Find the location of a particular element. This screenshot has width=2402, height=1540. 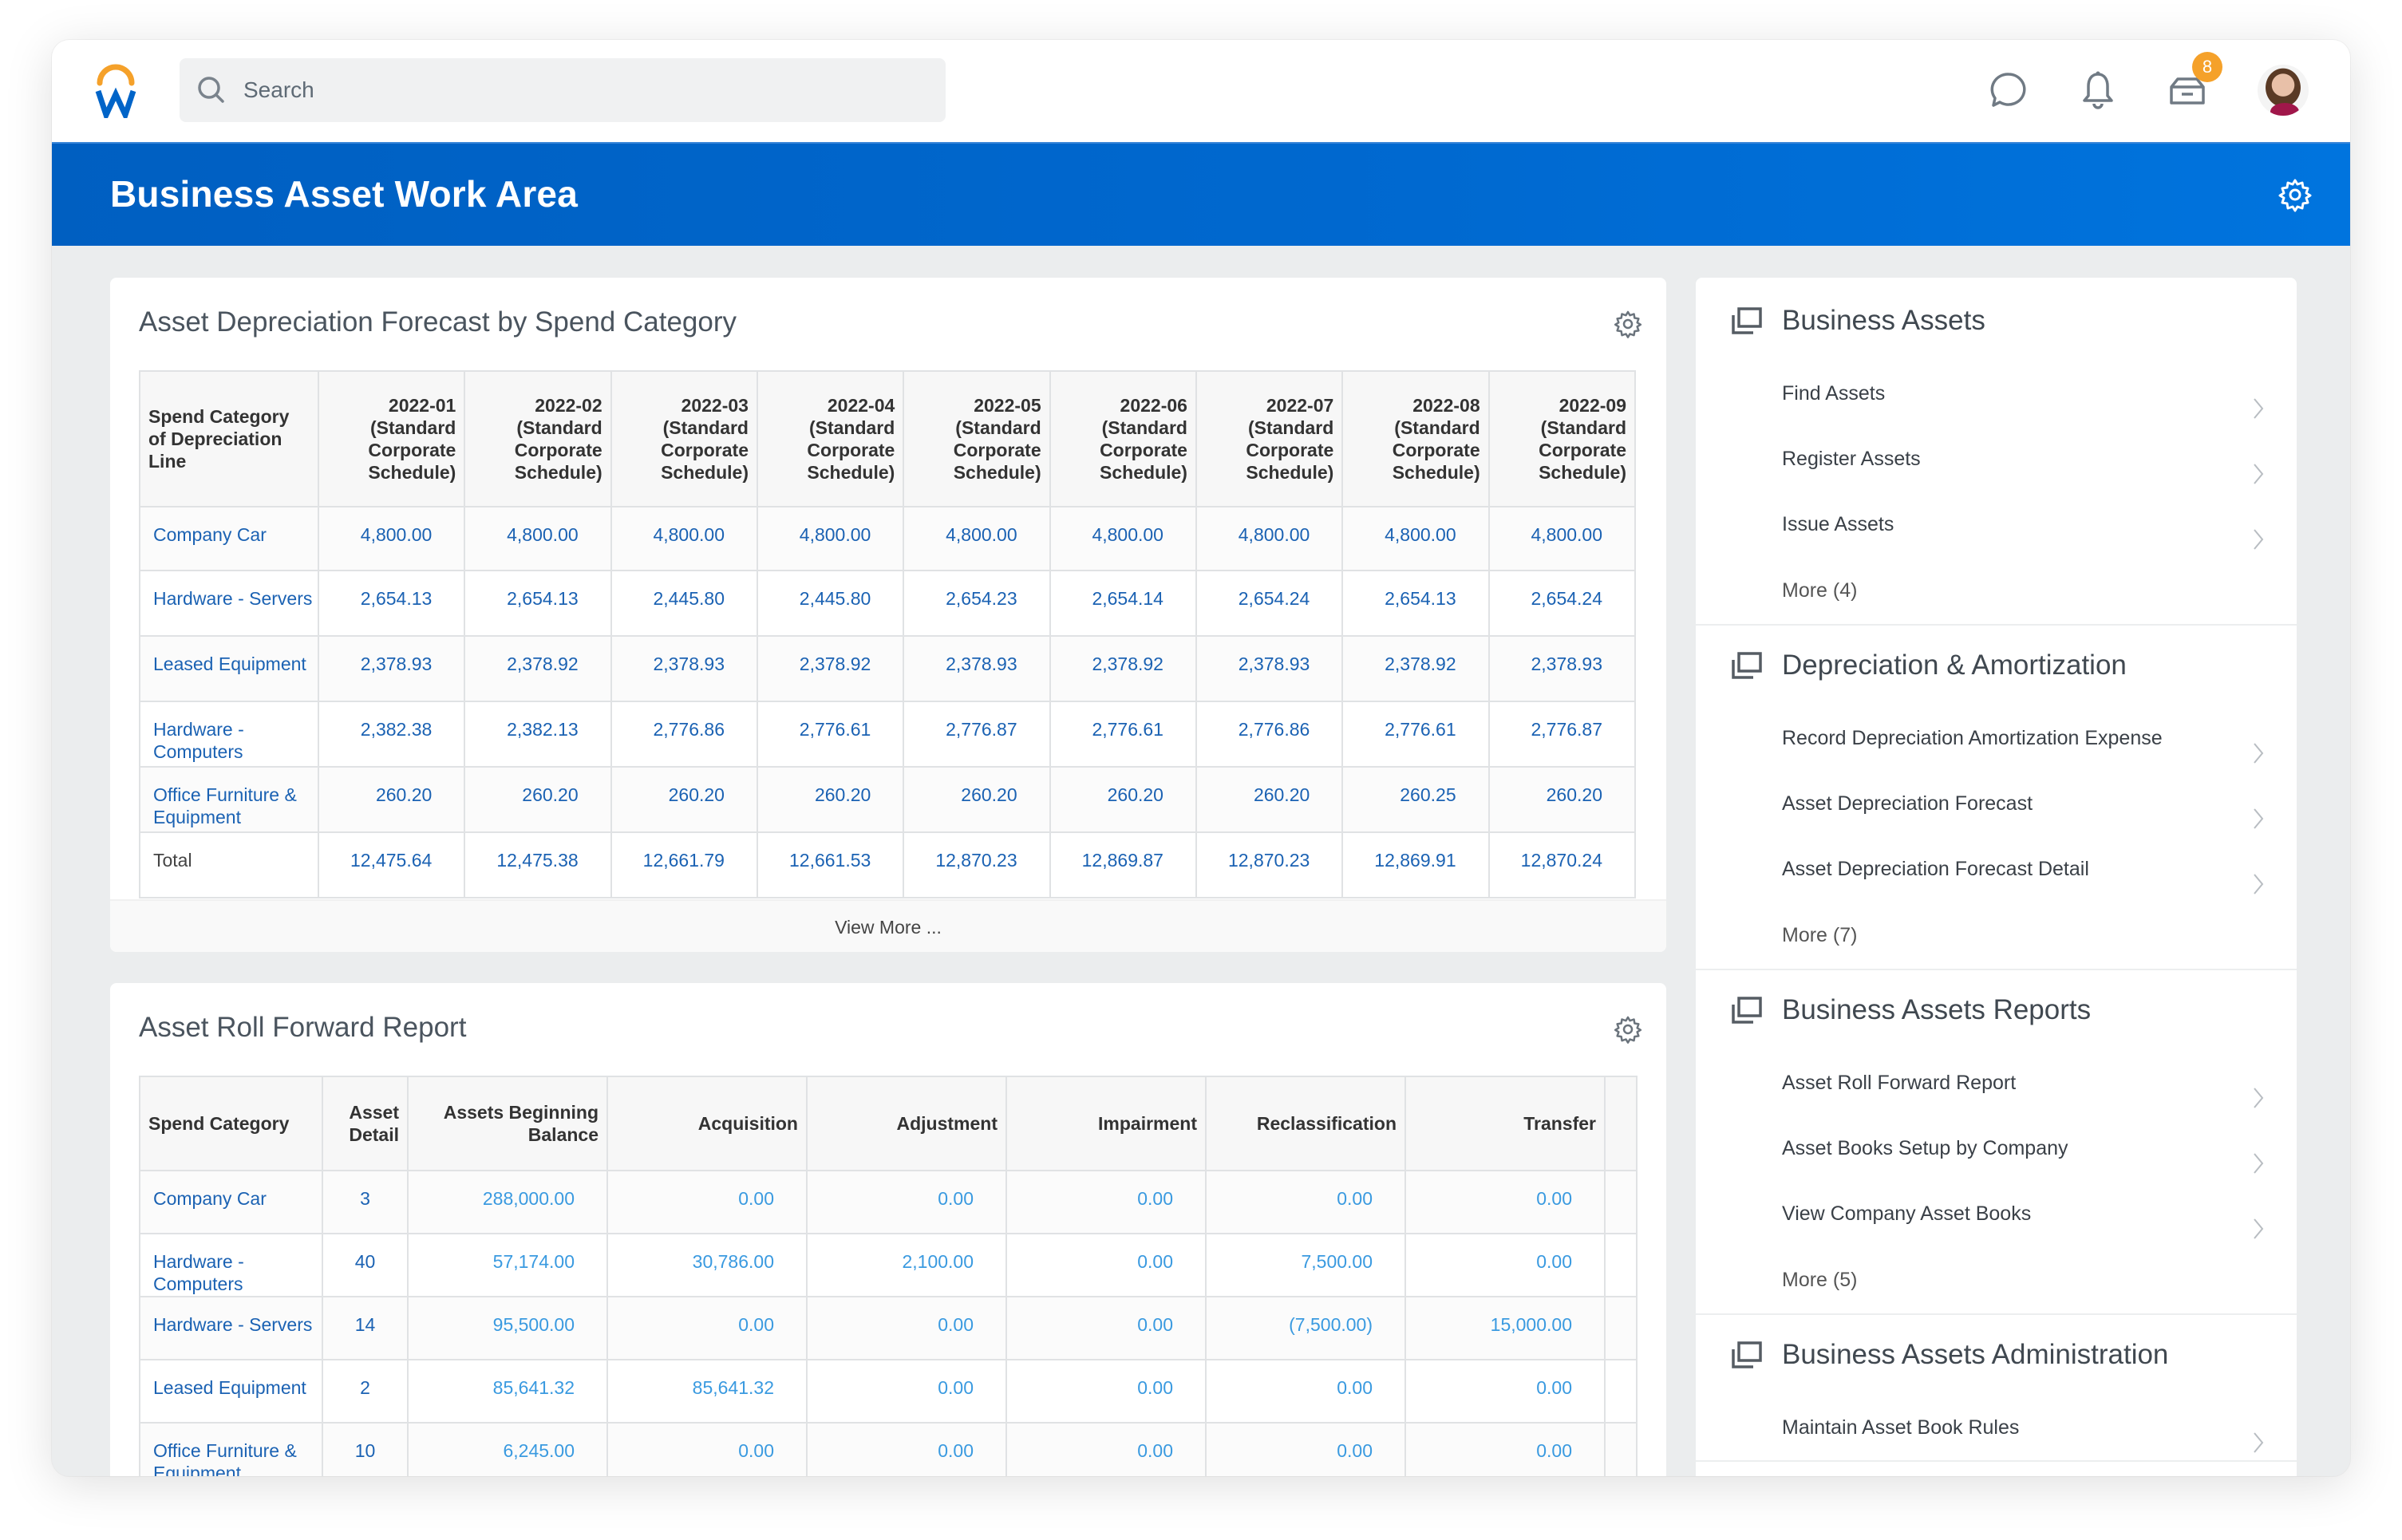

amount-link: 30,786.00 is located at coordinates (707, 1265).